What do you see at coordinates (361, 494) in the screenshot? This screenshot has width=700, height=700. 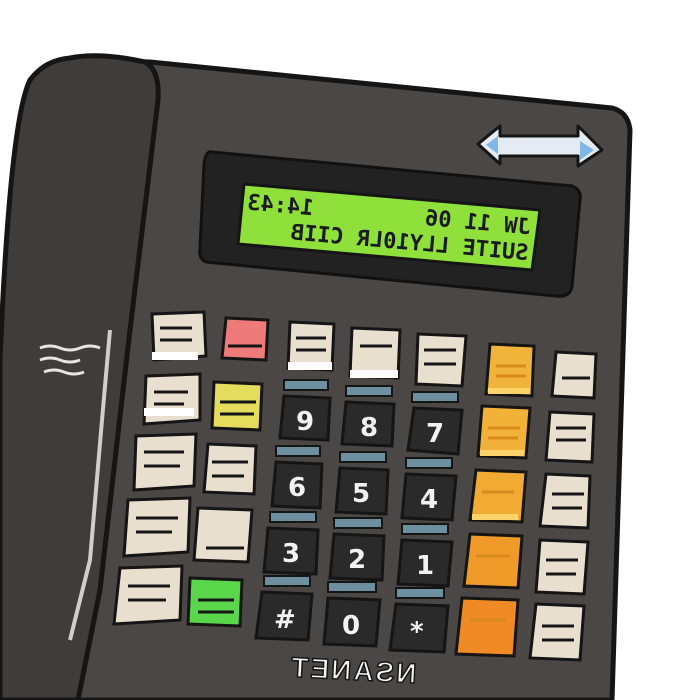 I see `key-5-label: 5` at bounding box center [361, 494].